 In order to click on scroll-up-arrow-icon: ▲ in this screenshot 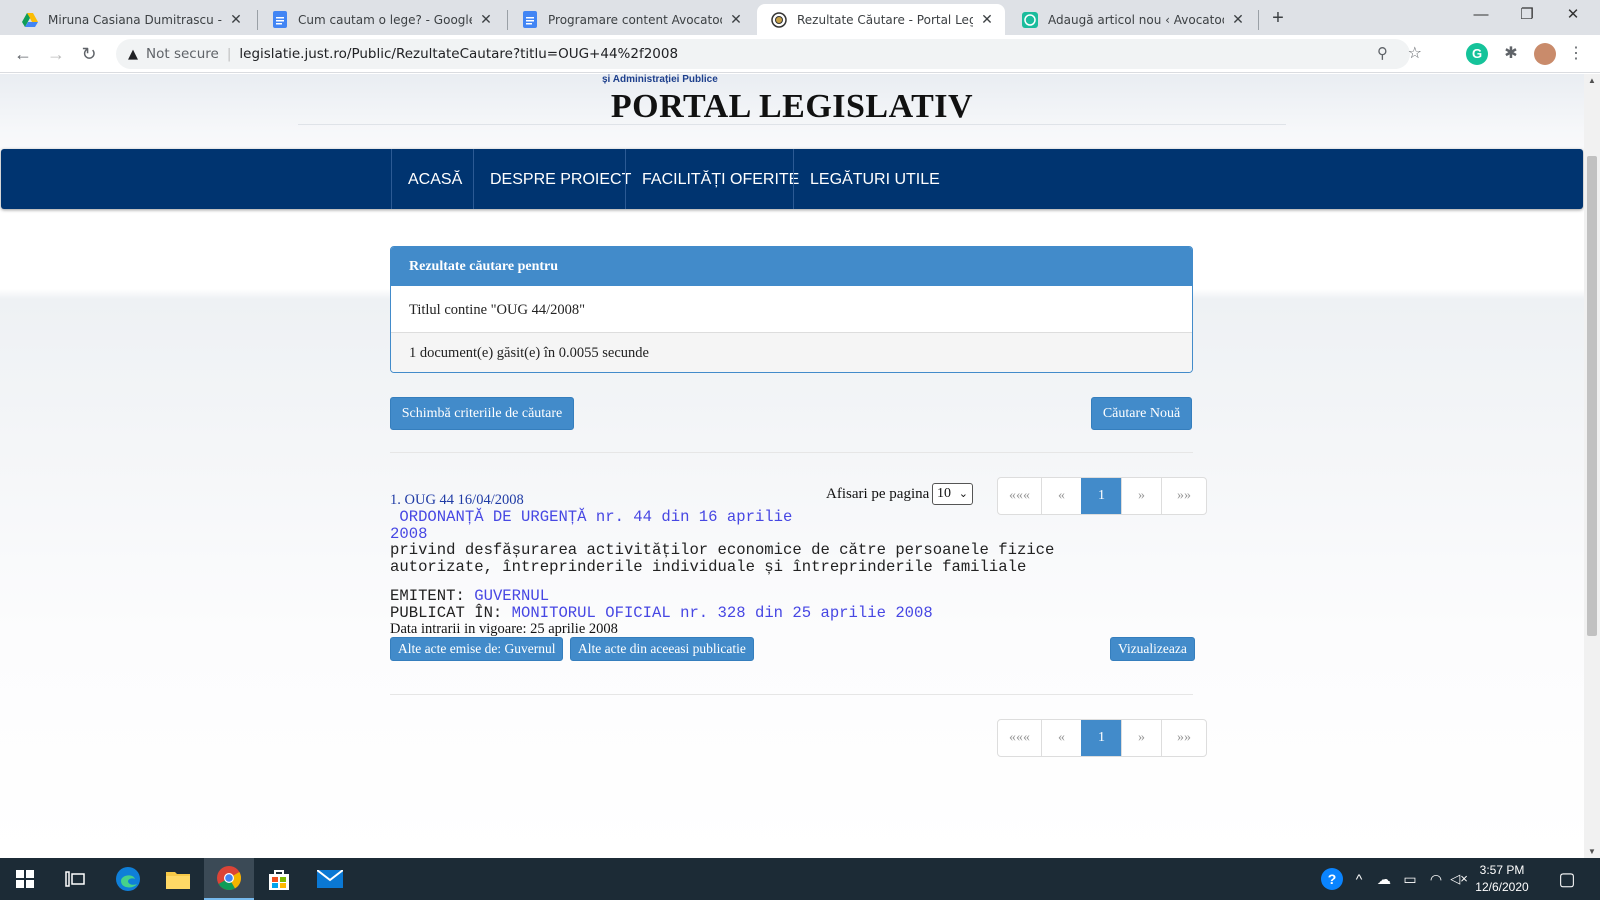, I will do `click(1592, 80)`.